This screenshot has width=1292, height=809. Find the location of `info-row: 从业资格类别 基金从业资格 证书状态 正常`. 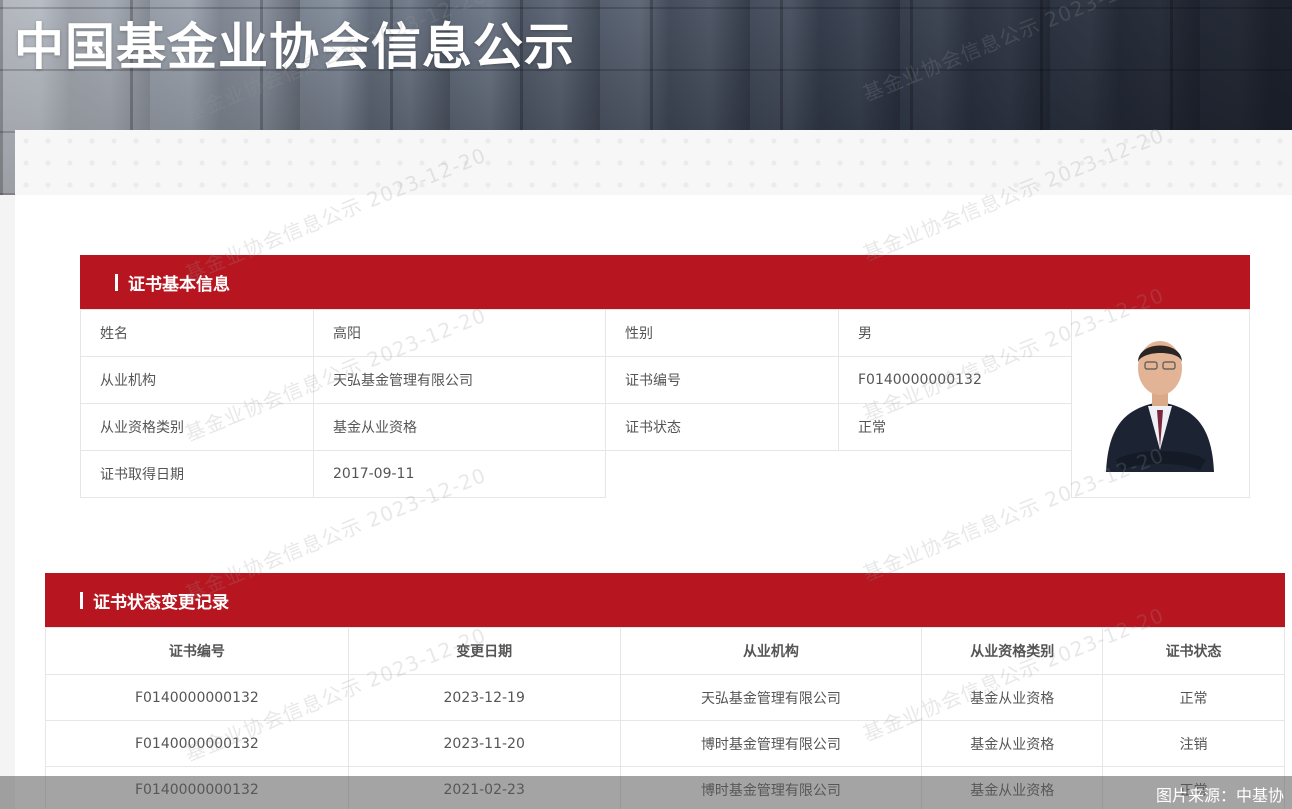

info-row: 从业资格类别 基金从业资格 证书状态 正常 is located at coordinates (576, 427).